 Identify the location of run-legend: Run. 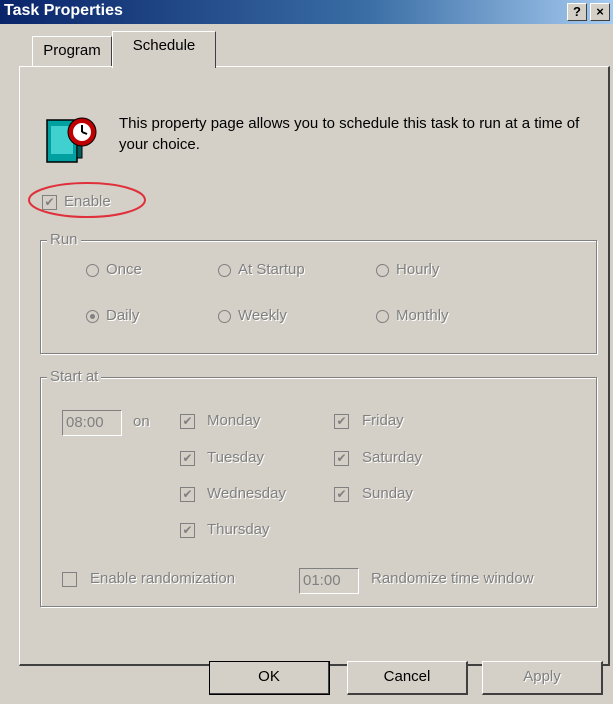
(64, 239).